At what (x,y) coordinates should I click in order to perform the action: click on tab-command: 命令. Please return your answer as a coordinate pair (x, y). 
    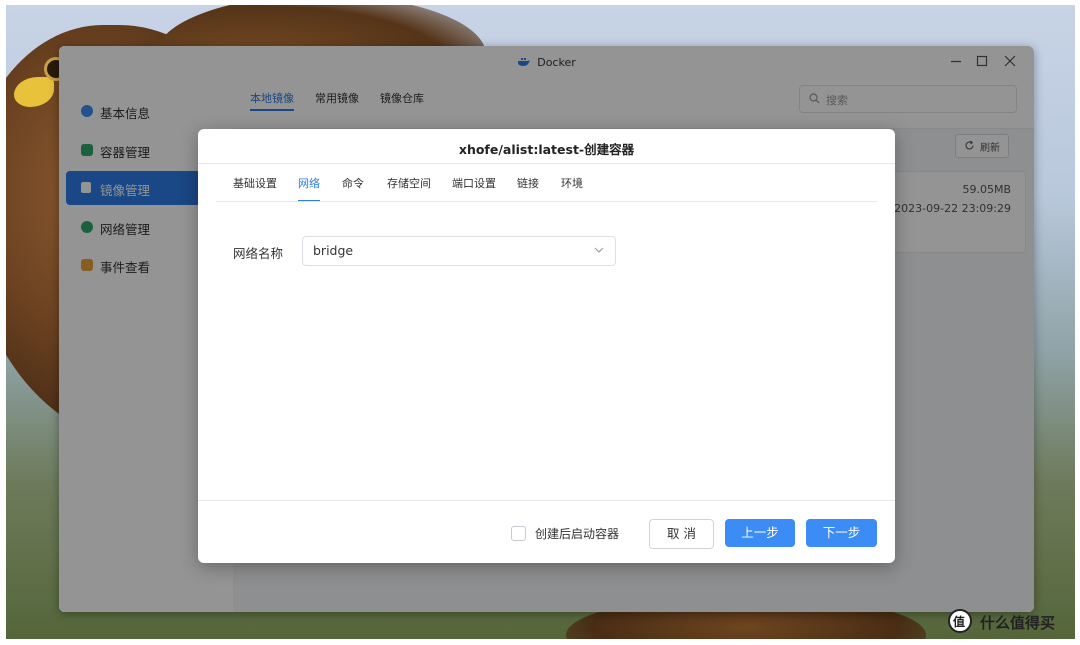
    Looking at the image, I should click on (353, 183).